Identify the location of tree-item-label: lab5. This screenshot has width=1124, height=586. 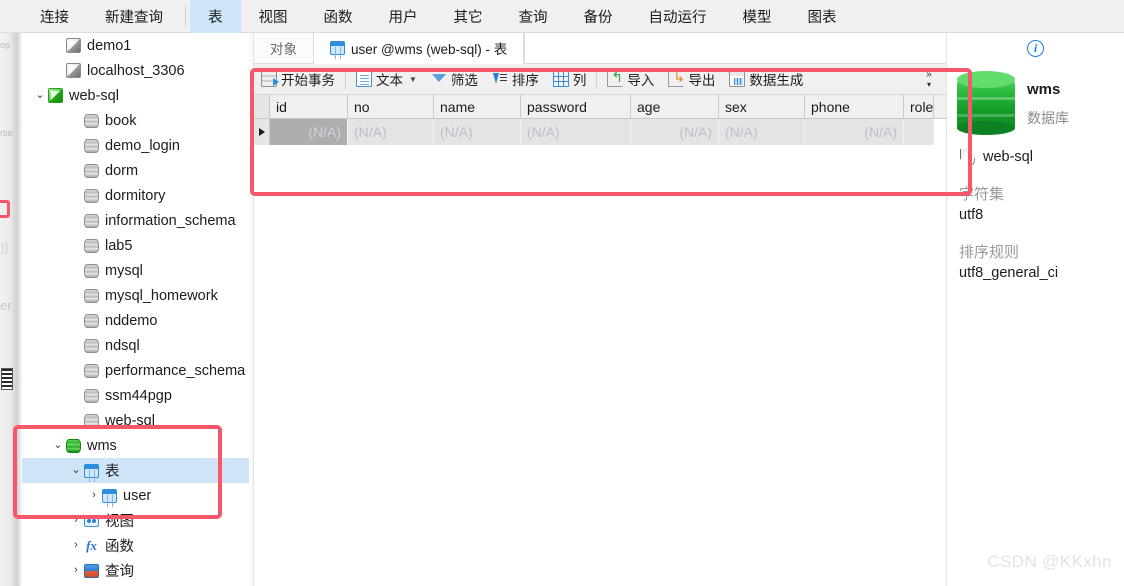
(119, 245).